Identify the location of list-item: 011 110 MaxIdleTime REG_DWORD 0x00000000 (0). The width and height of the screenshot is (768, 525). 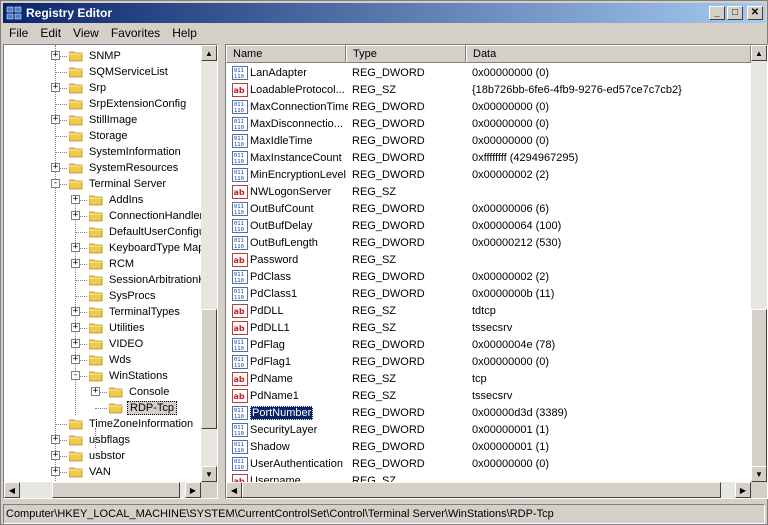
(487, 140).